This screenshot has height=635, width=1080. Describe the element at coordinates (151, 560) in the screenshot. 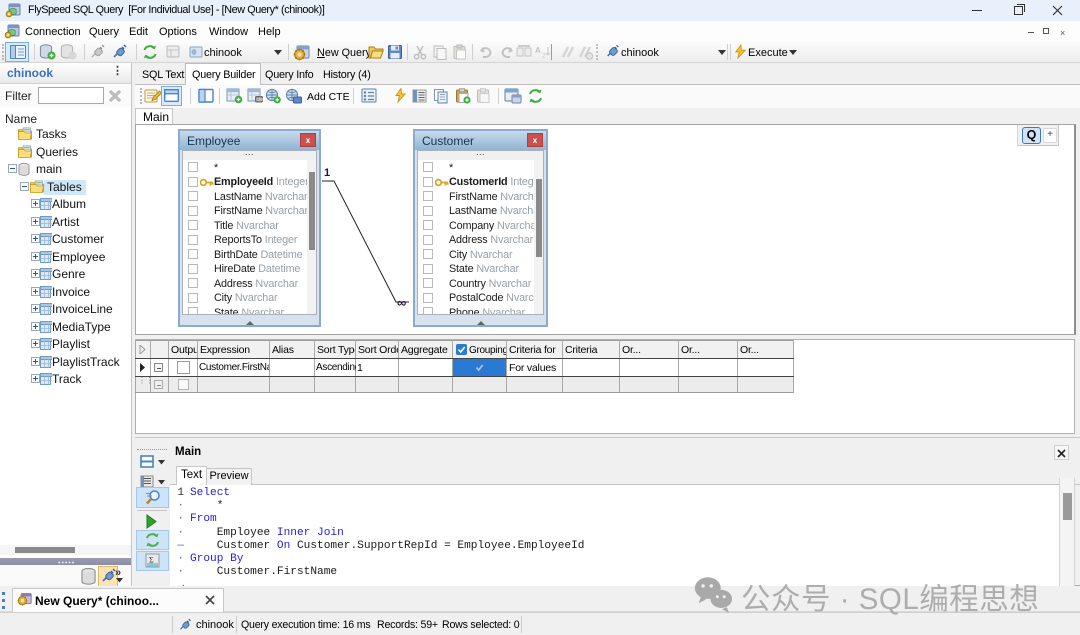

I see `svg-text: Σ` at that location.